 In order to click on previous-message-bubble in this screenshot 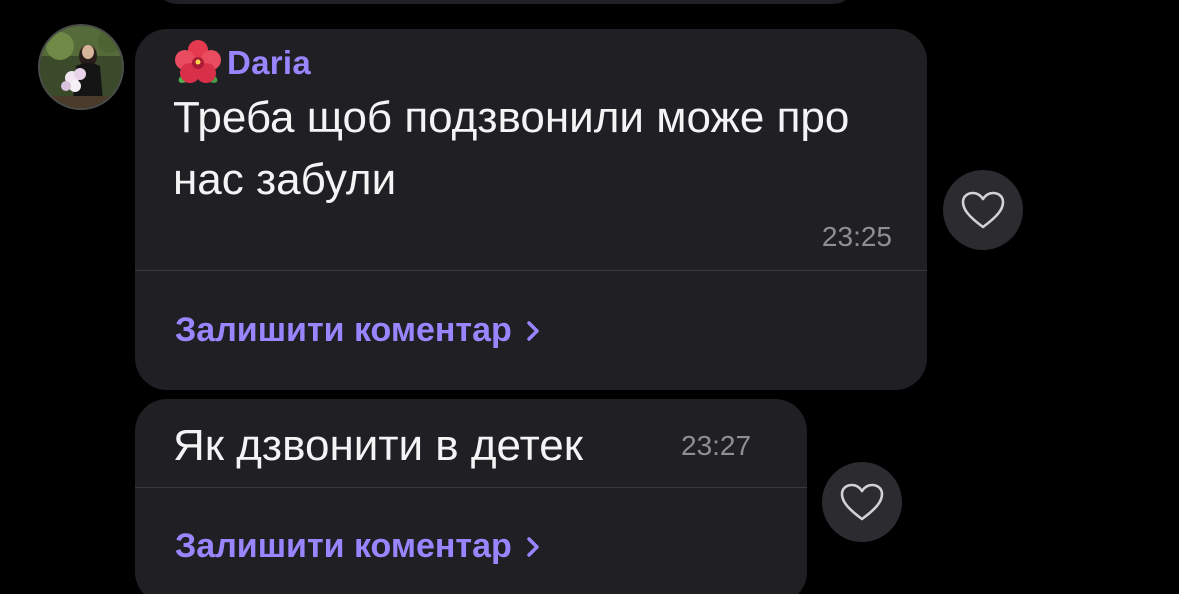, I will do `click(505, 2)`.